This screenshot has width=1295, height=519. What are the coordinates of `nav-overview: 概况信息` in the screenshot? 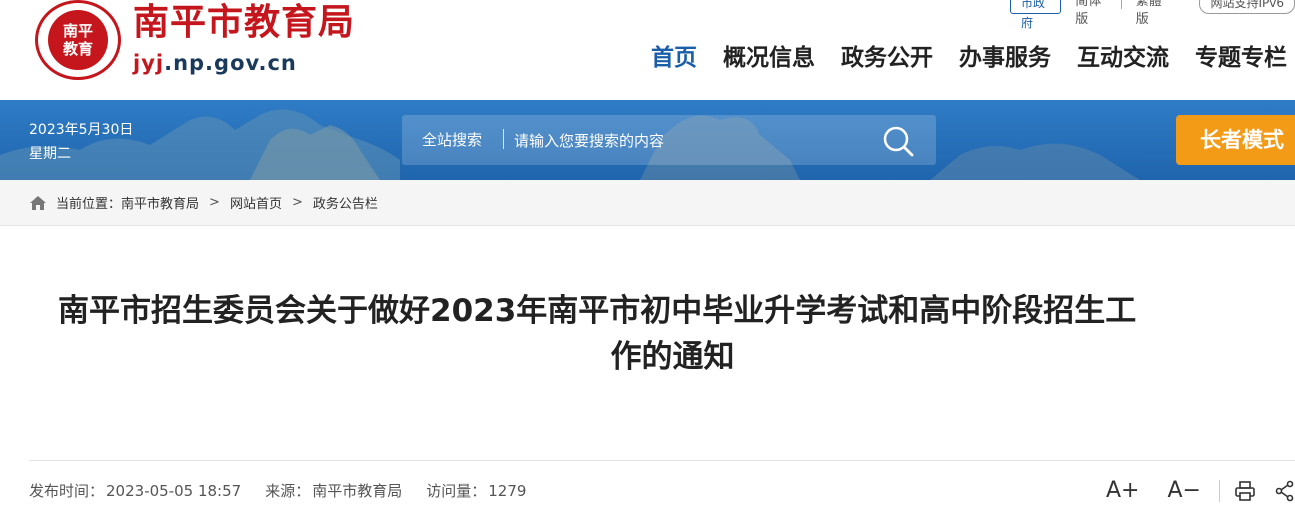 It's located at (769, 58).